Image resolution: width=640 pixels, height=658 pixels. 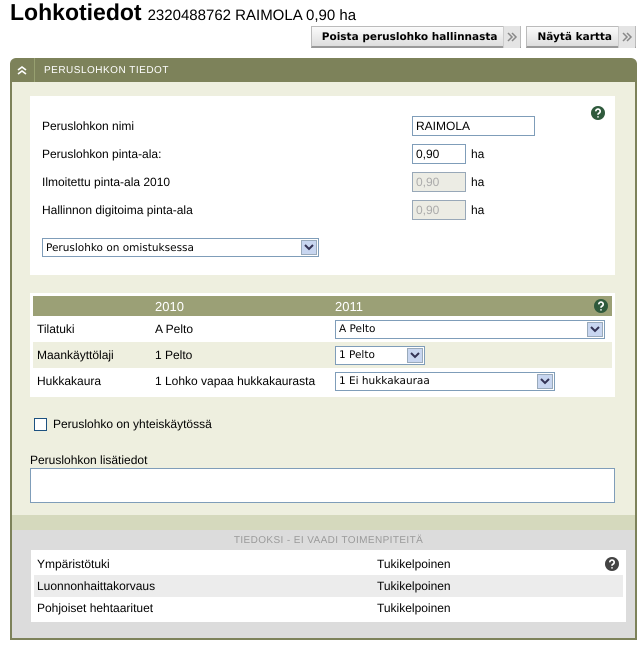 What do you see at coordinates (439, 154) in the screenshot?
I see `input-field: 0,90` at bounding box center [439, 154].